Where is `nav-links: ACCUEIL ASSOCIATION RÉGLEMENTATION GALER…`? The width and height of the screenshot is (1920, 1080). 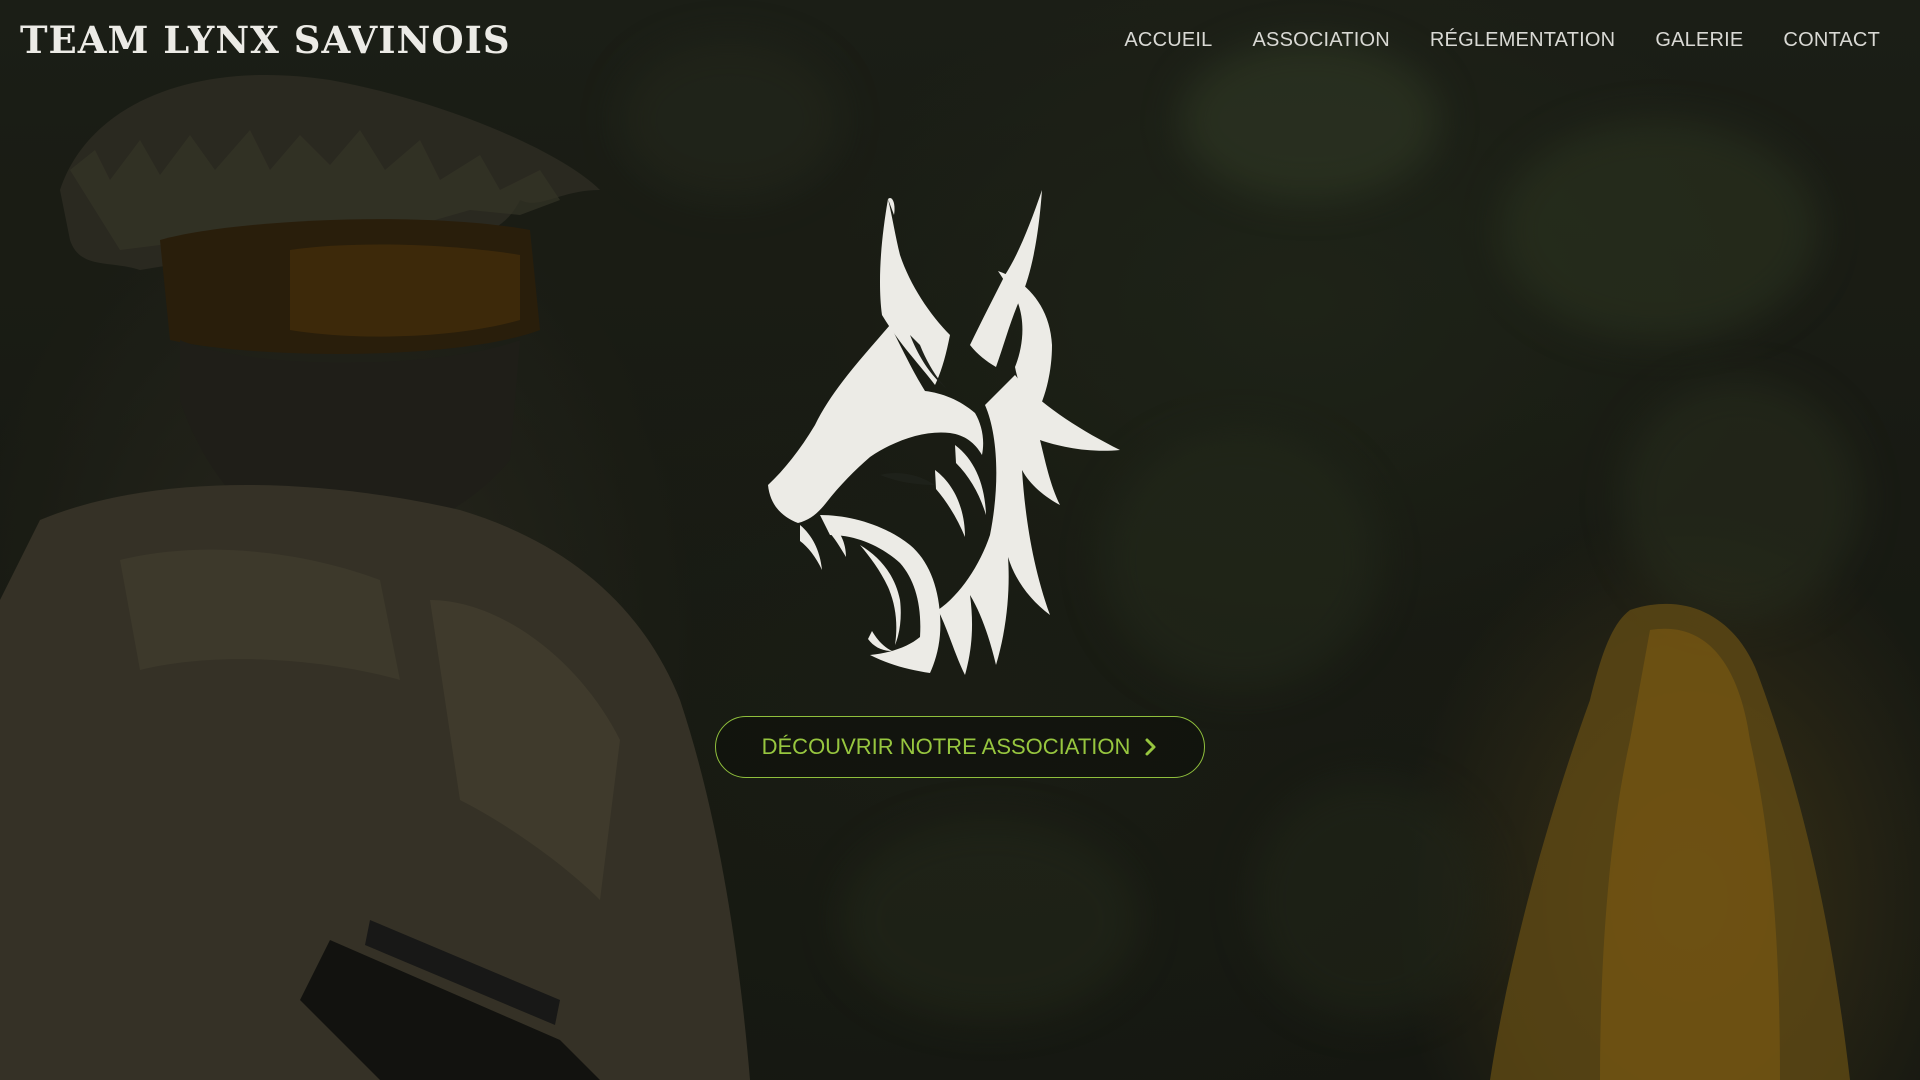 nav-links: ACCUEIL ASSOCIATION RÉGLEMENTATION GALER… is located at coordinates (1502, 40).